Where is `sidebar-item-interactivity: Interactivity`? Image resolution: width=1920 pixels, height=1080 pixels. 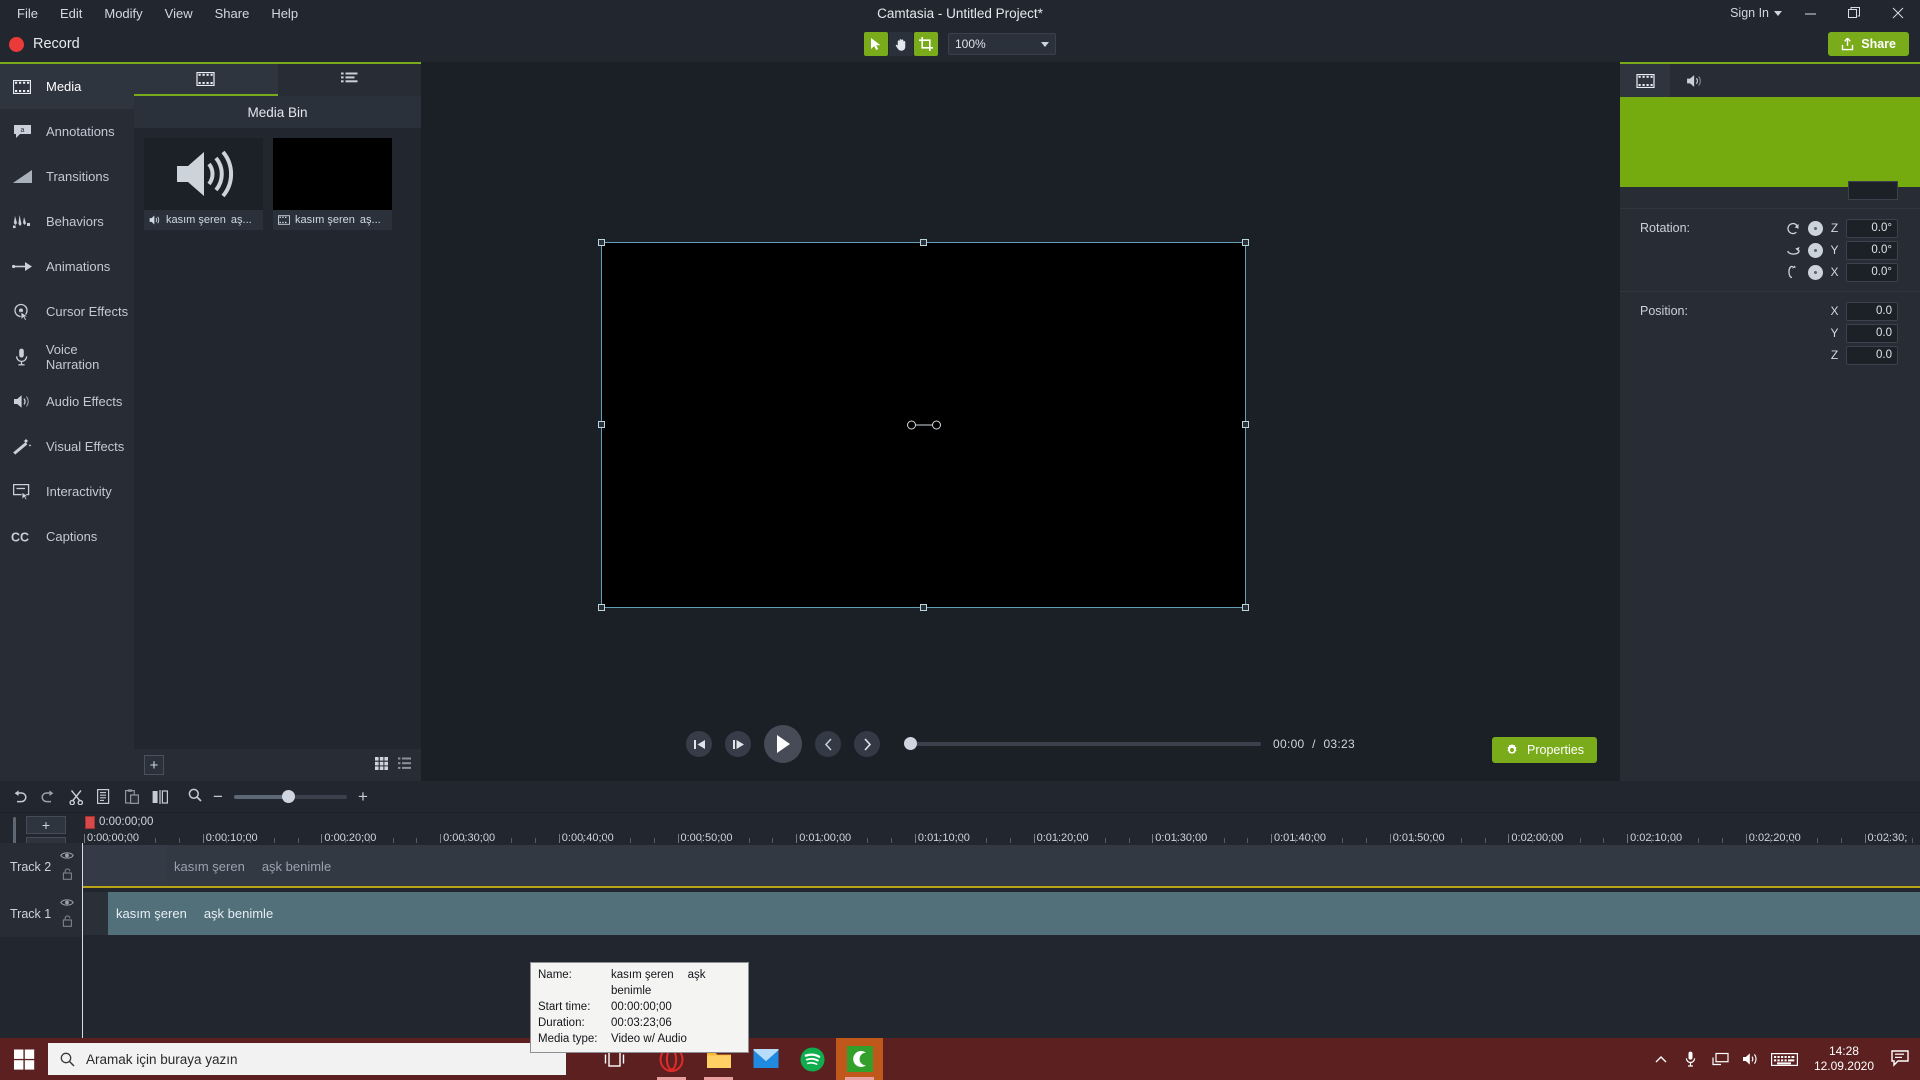
sidebar-item-interactivity: Interactivity is located at coordinates (67, 491).